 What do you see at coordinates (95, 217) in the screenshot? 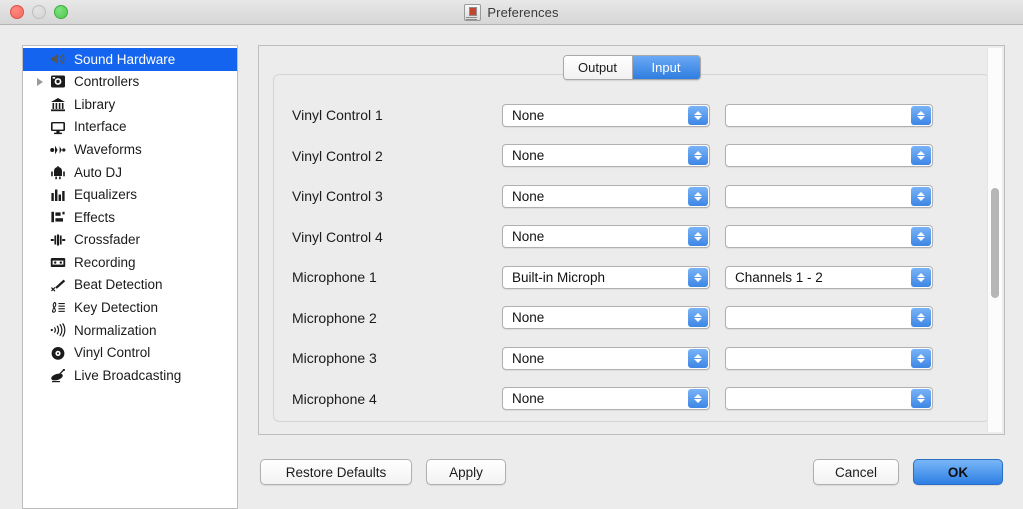
I see `sidebar-item-label: Effects` at bounding box center [95, 217].